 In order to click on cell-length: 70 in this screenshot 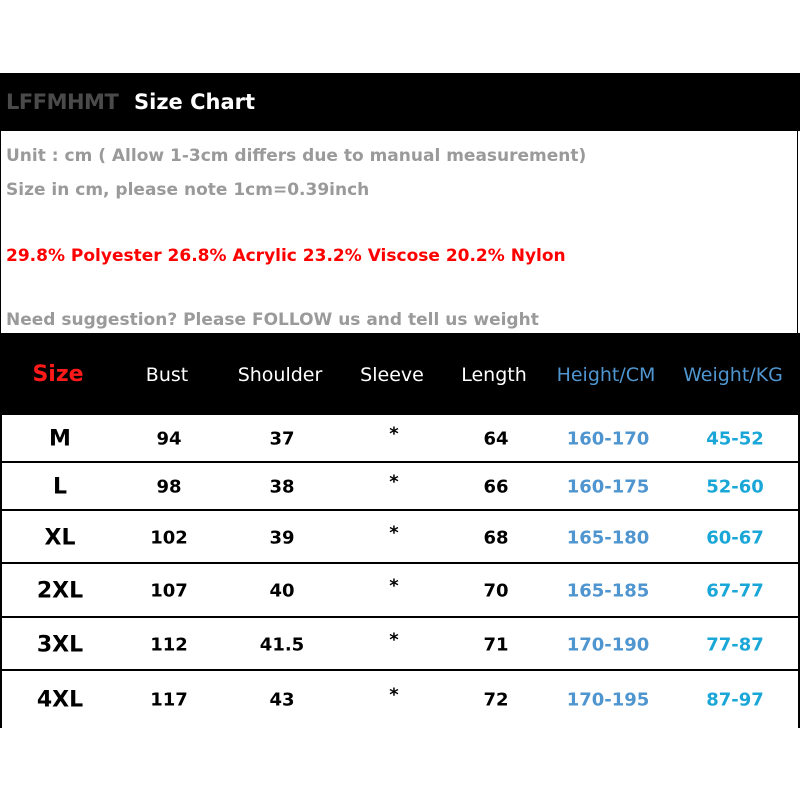, I will do `click(496, 591)`.